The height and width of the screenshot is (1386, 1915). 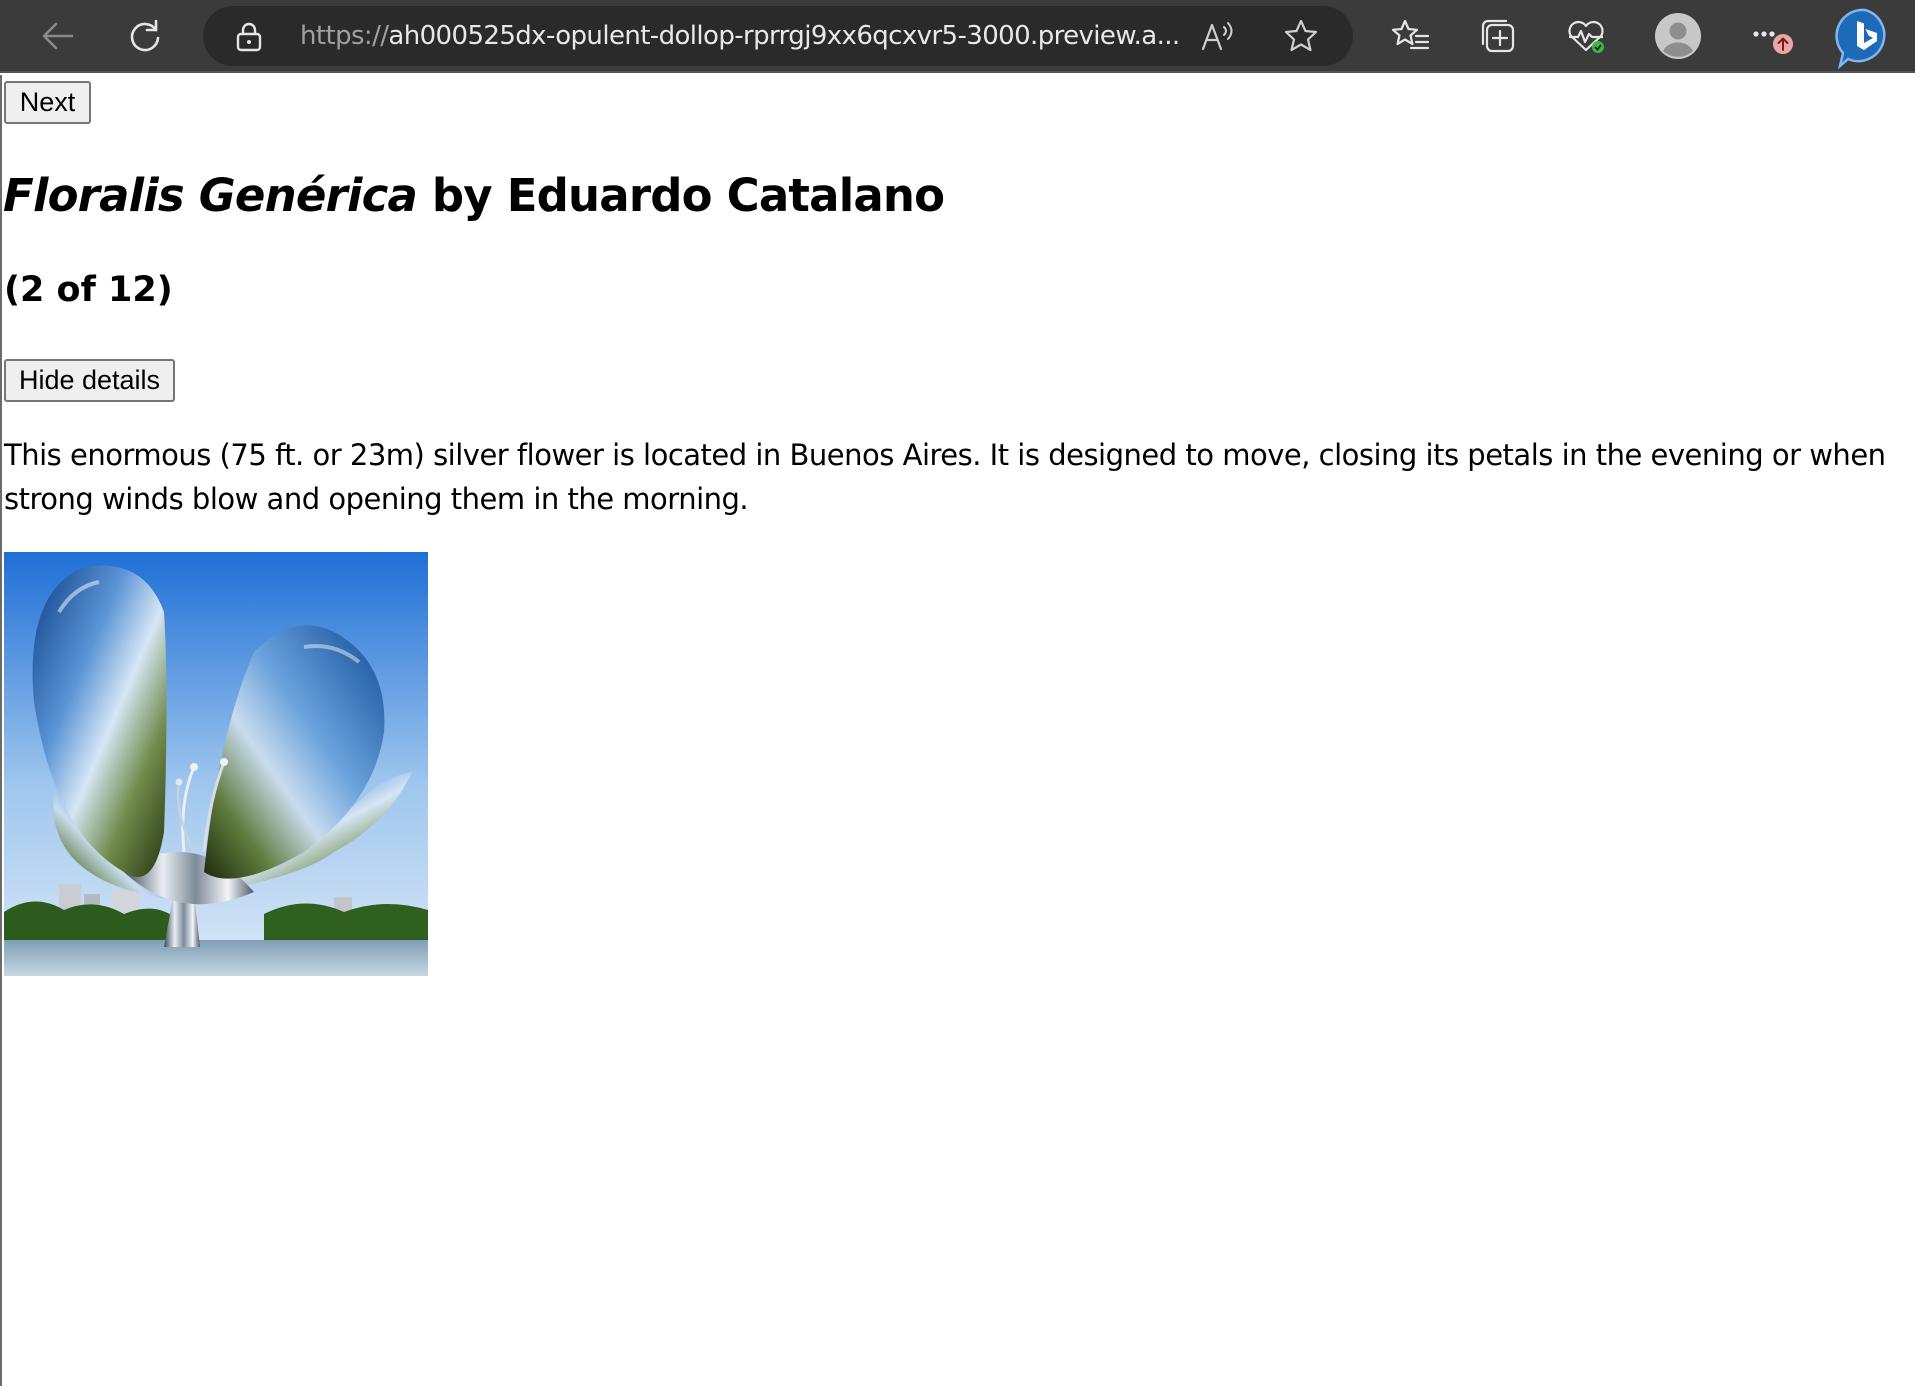 I want to click on hide-details-button: Hide details, so click(x=89, y=380).